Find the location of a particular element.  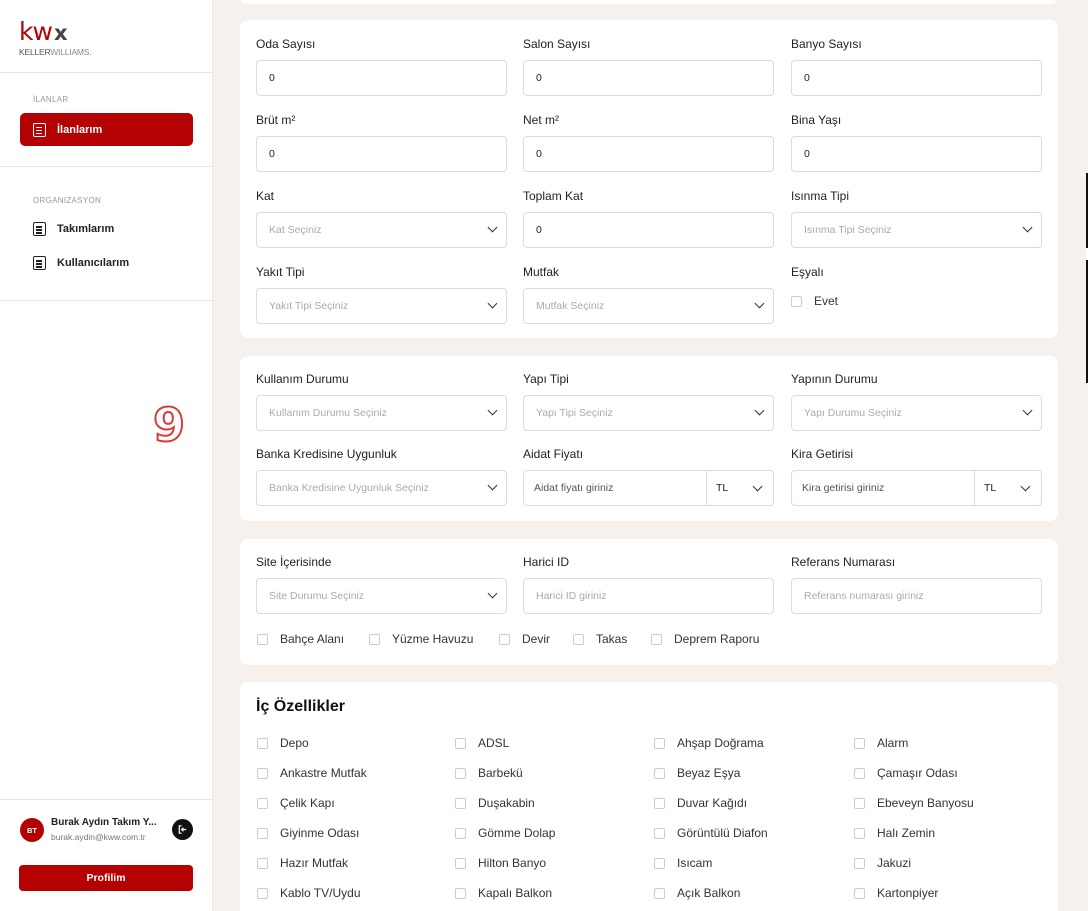

field-label: Referans Numarası is located at coordinates (843, 562).